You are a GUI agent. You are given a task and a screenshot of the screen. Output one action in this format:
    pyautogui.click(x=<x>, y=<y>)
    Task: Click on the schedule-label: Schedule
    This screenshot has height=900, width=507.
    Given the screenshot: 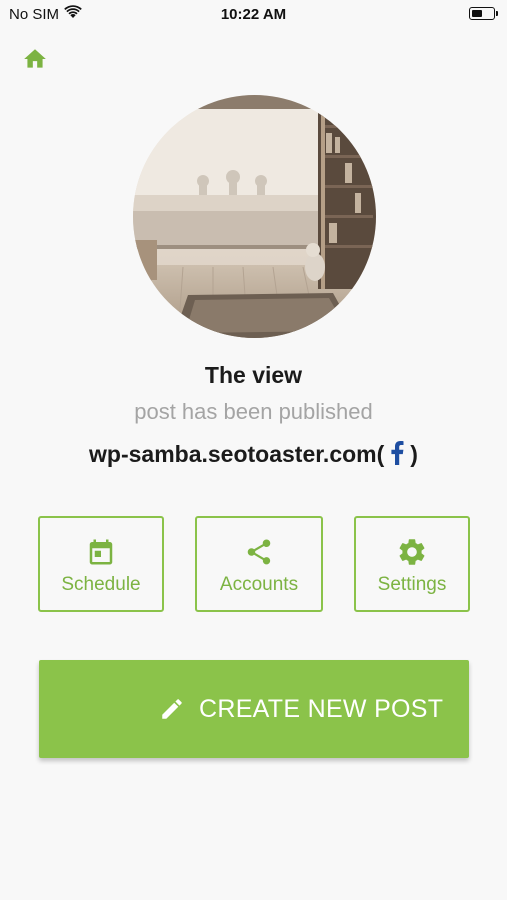 What is the action you would take?
    pyautogui.click(x=101, y=584)
    